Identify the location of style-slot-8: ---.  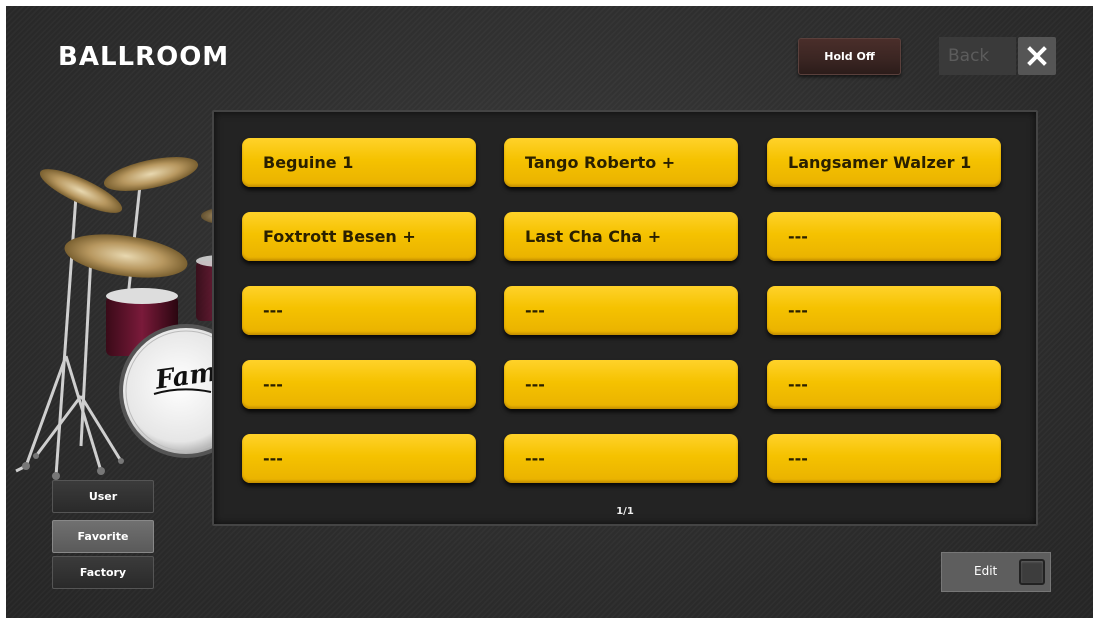
(621, 310).